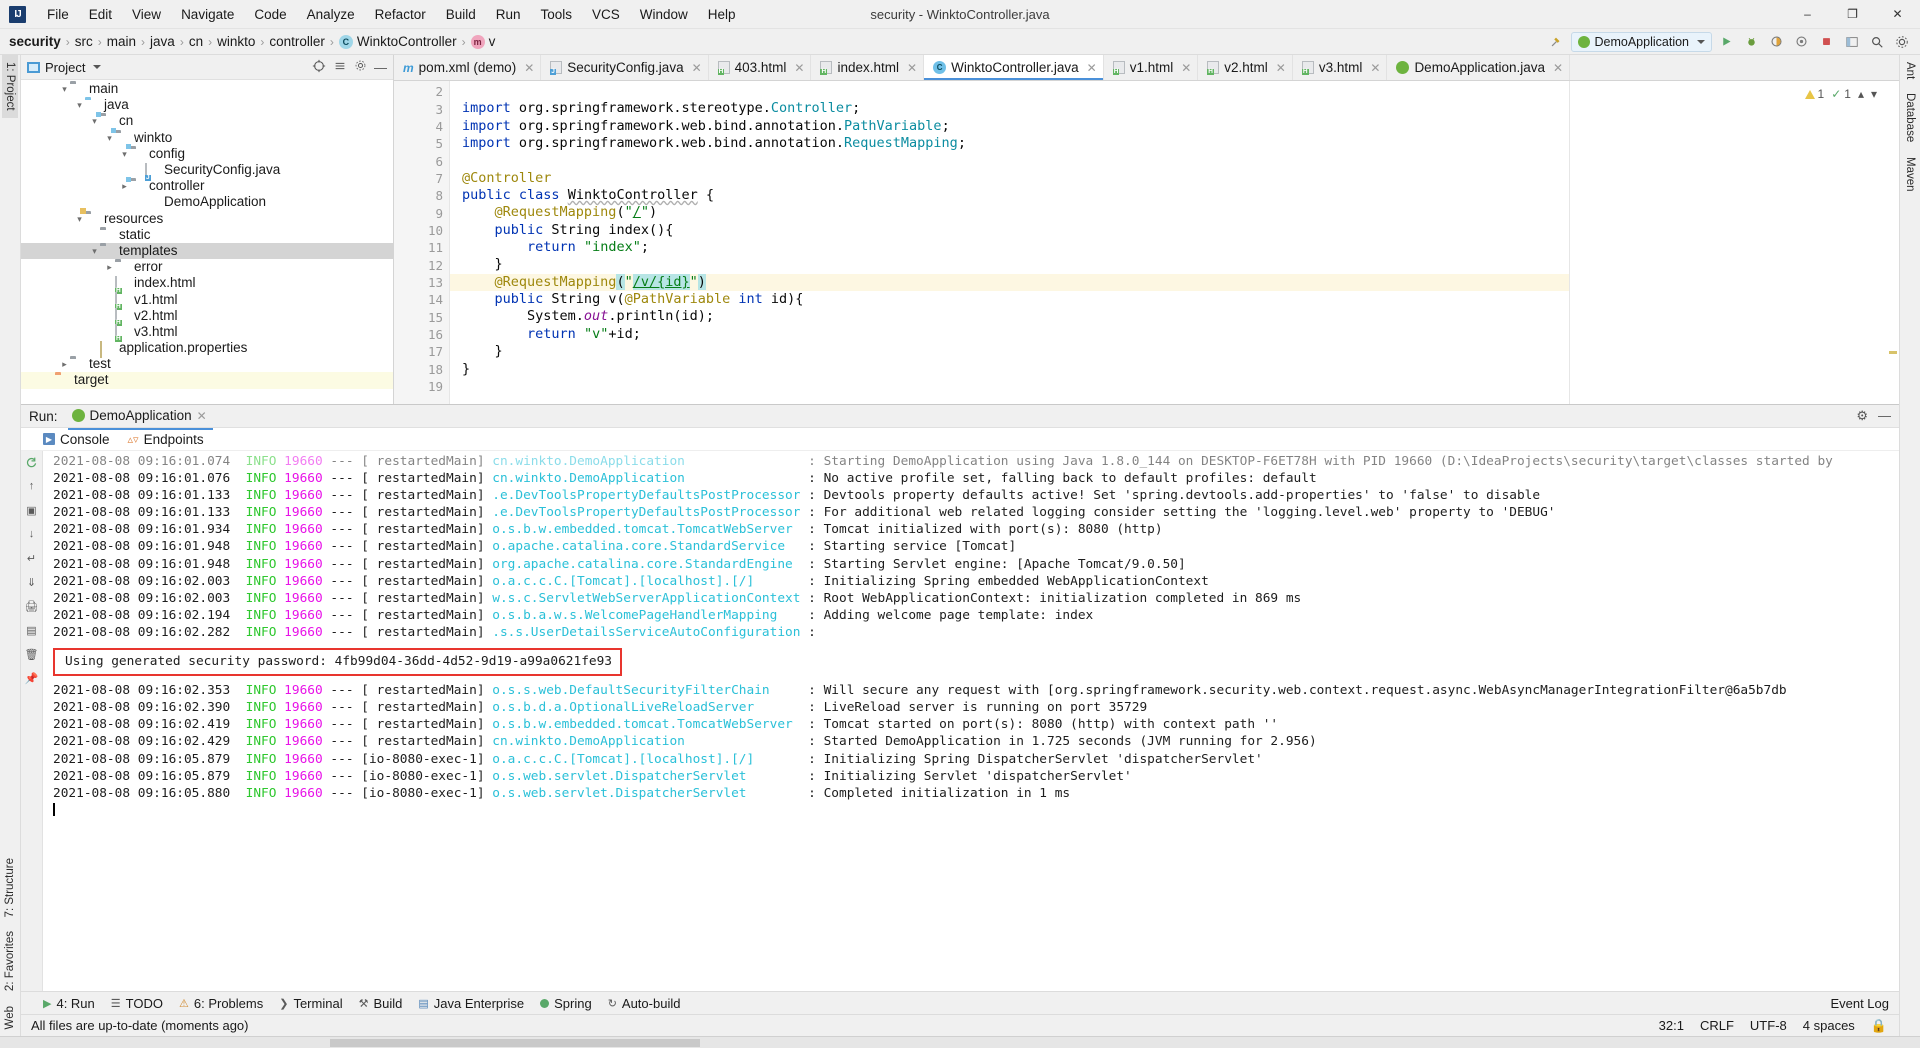 This screenshot has height=1048, width=1920. Describe the element at coordinates (310, 1003) in the screenshot. I see `toolwindow-terminal: ❯ Terminal` at that location.